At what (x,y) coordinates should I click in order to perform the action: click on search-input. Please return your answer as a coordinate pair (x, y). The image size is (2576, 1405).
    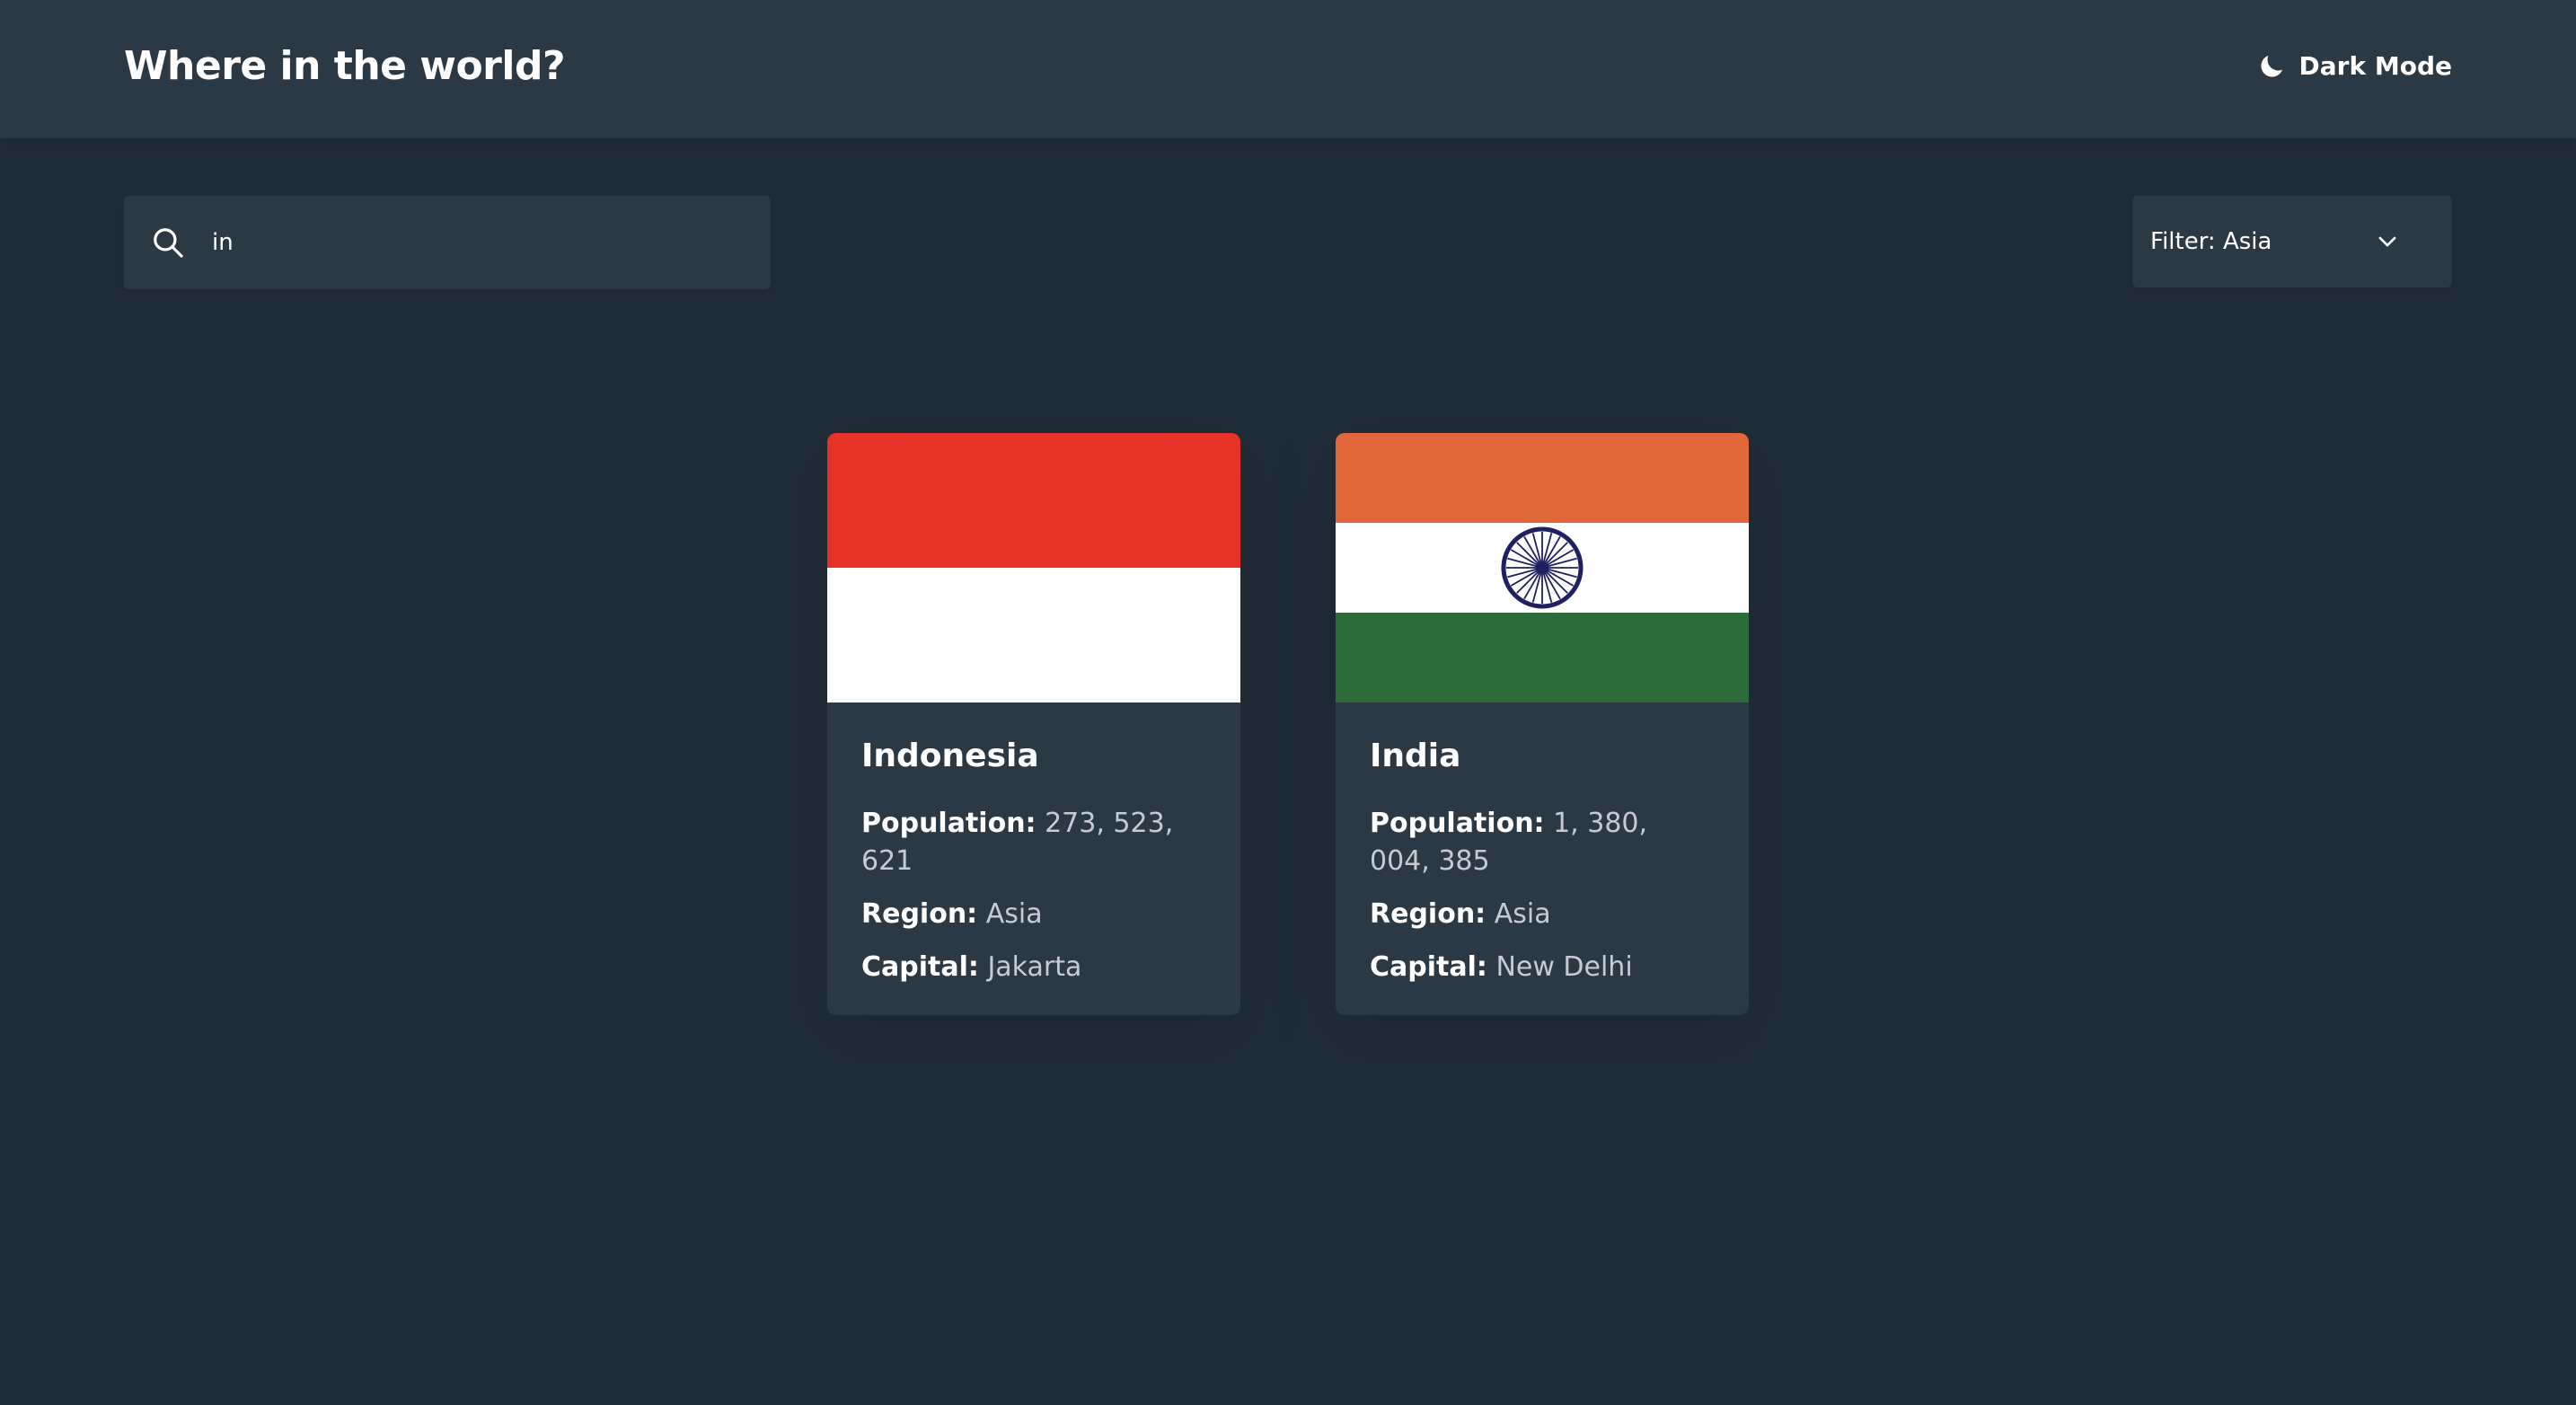
    Looking at the image, I should click on (491, 243).